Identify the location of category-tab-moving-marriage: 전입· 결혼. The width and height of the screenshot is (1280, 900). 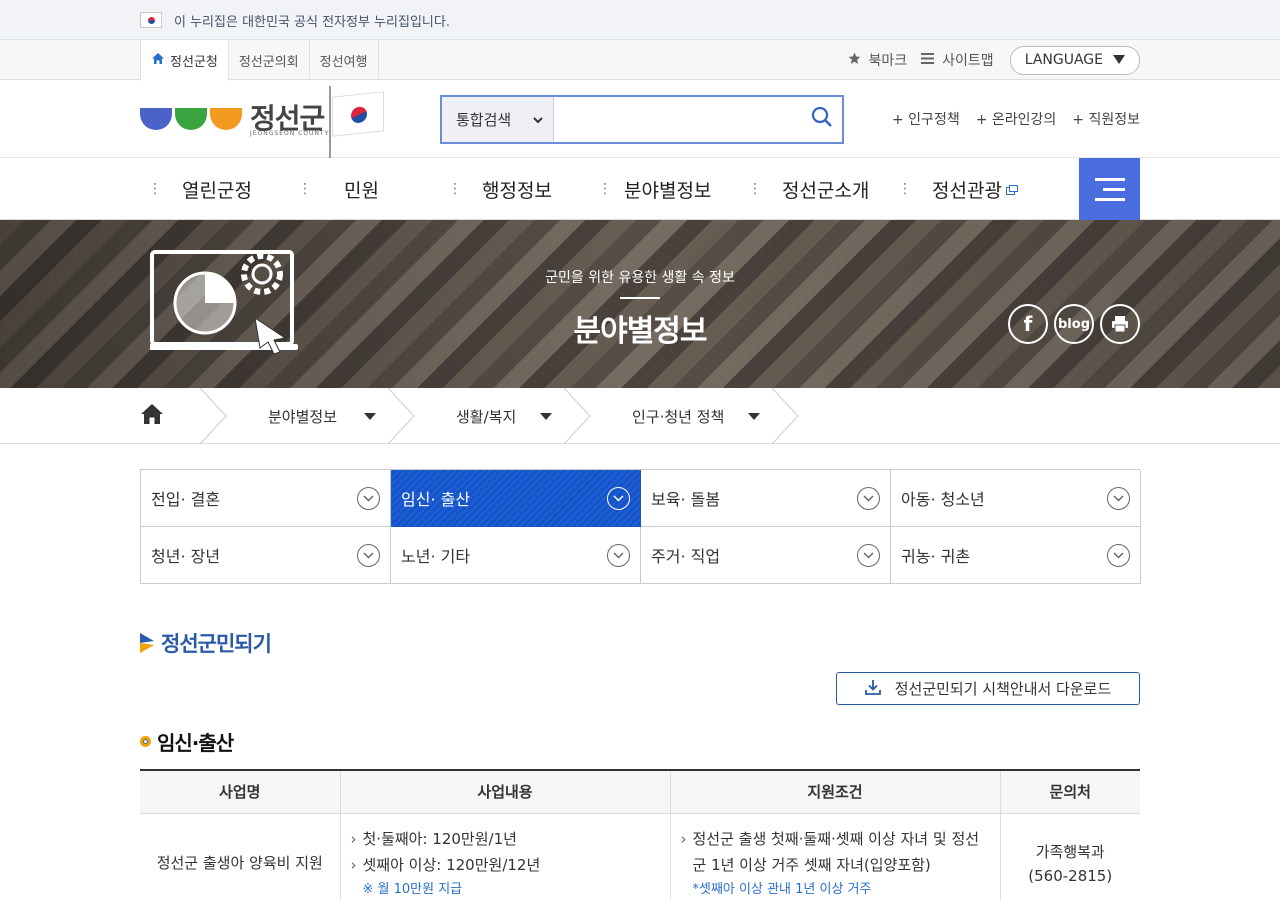
(266, 498).